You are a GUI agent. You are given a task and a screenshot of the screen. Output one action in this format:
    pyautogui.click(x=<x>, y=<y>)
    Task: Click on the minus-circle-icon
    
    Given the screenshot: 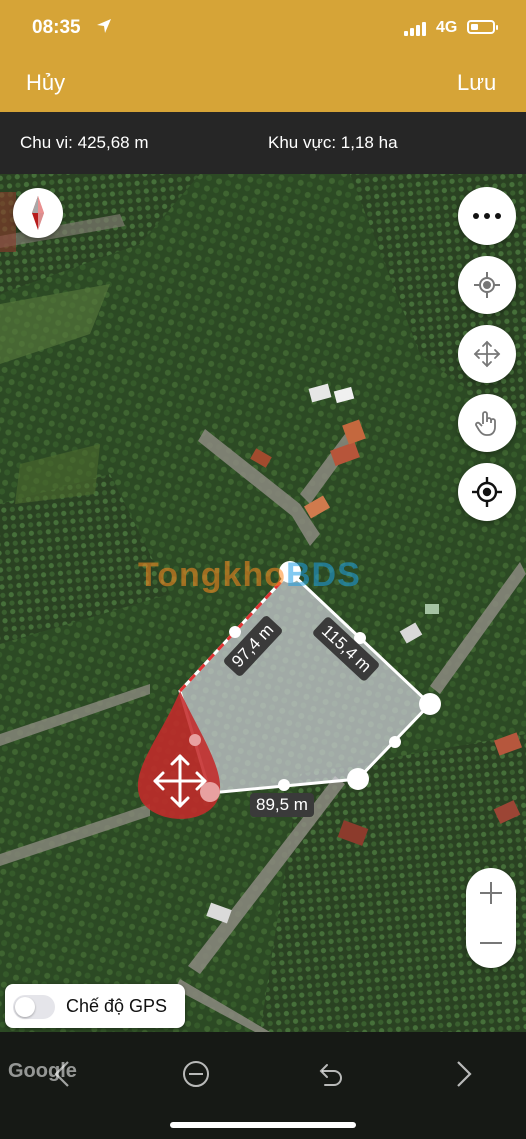 What is the action you would take?
    pyautogui.click(x=196, y=1074)
    